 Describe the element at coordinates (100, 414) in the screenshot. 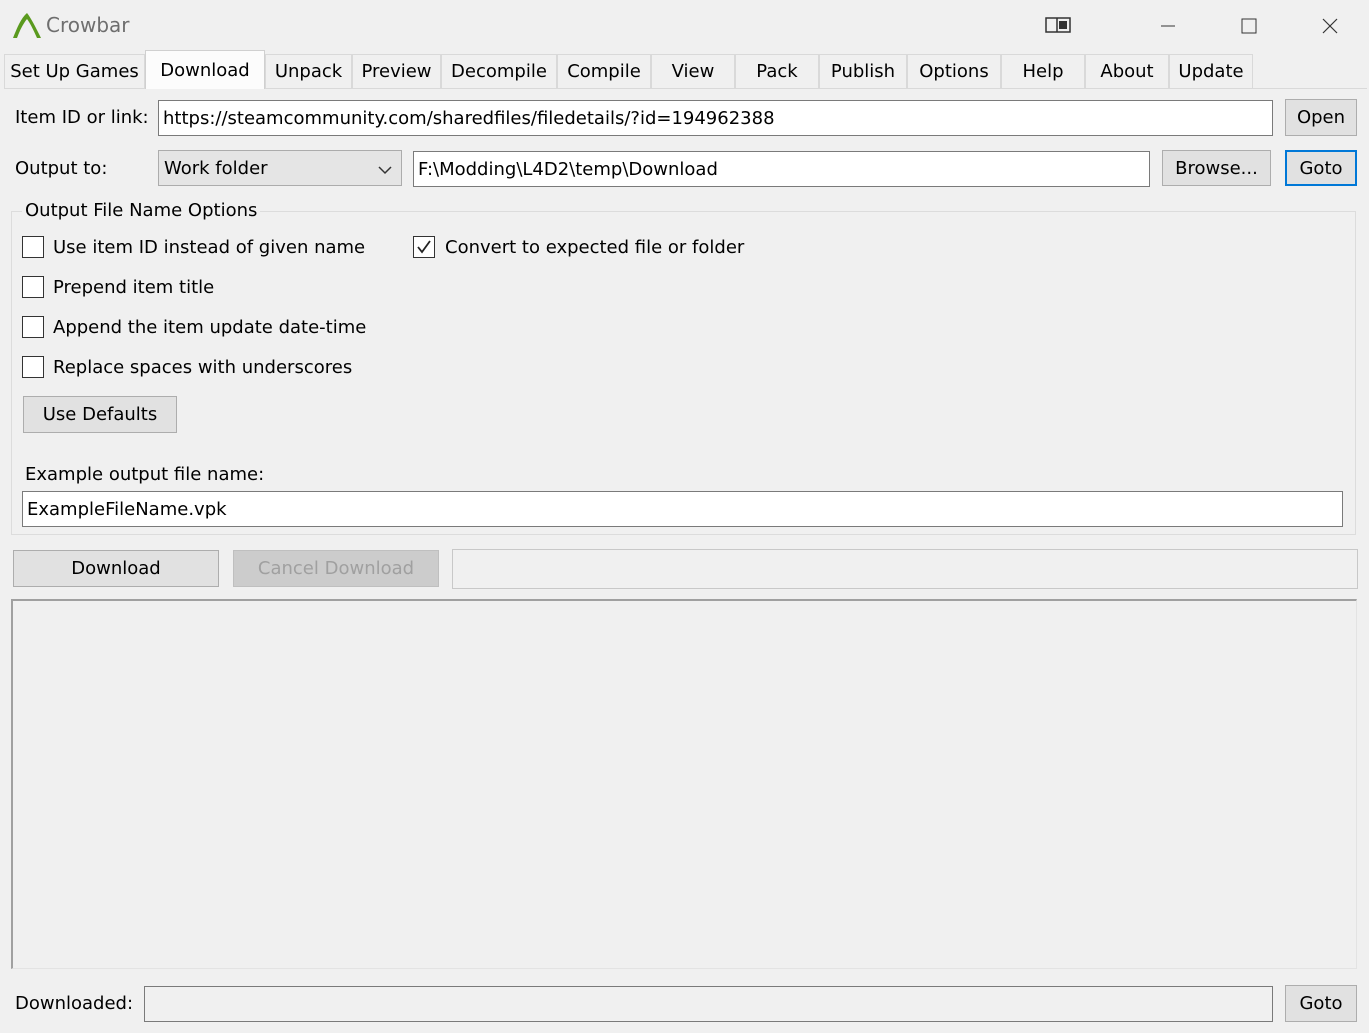

I see `use-defaults-button: Use Defaults` at that location.